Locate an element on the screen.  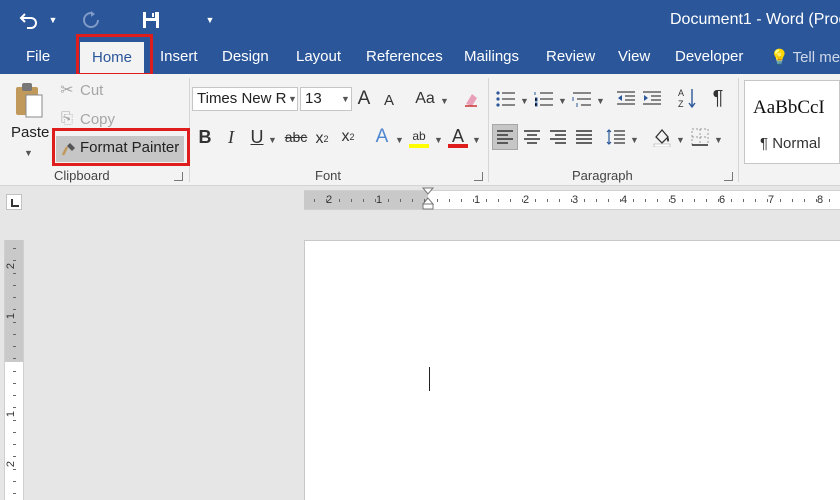
align-left-icon is located at coordinates (505, 137).